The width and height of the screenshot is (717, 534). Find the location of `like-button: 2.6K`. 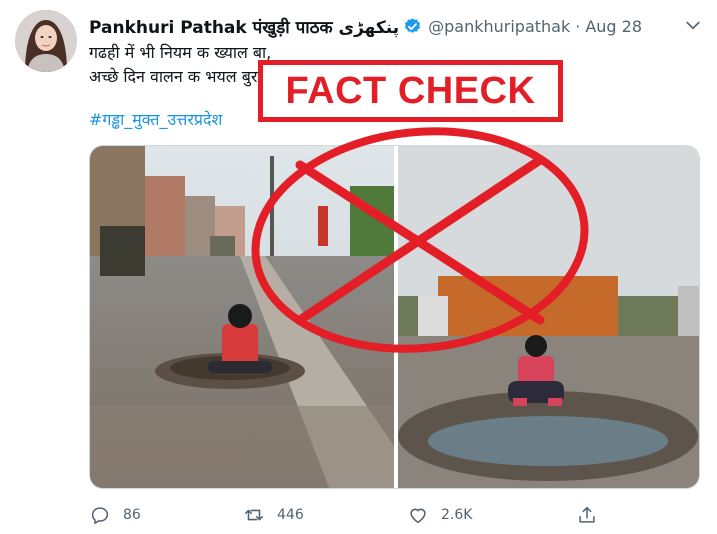

like-button: 2.6K is located at coordinates (439, 515).